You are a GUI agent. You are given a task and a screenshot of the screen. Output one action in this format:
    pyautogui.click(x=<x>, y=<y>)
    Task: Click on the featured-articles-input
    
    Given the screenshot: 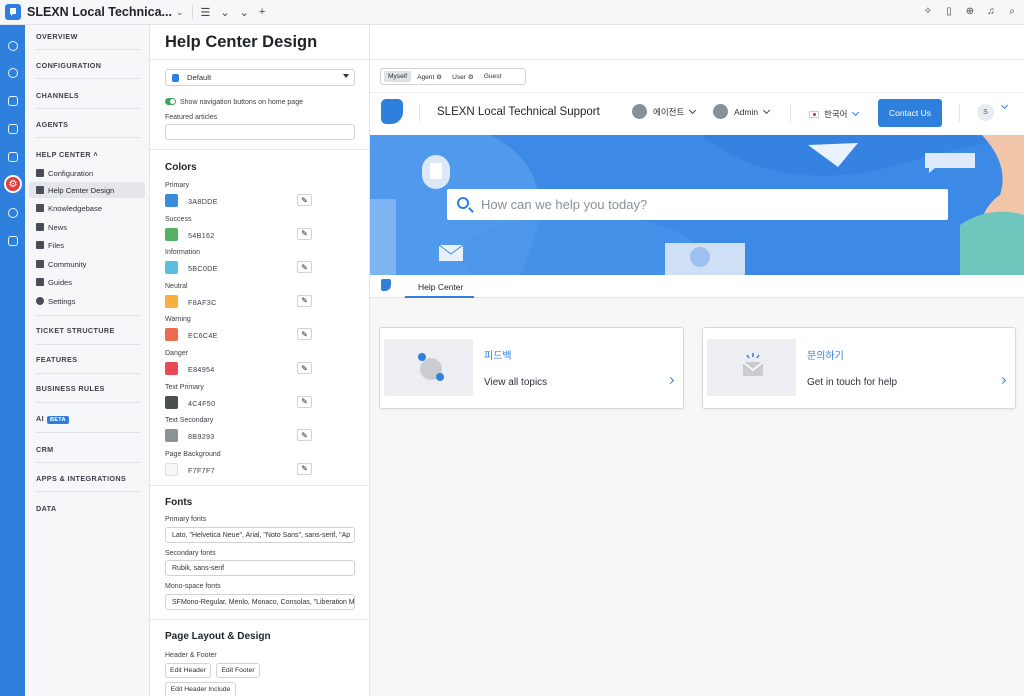 What is the action you would take?
    pyautogui.click(x=260, y=132)
    